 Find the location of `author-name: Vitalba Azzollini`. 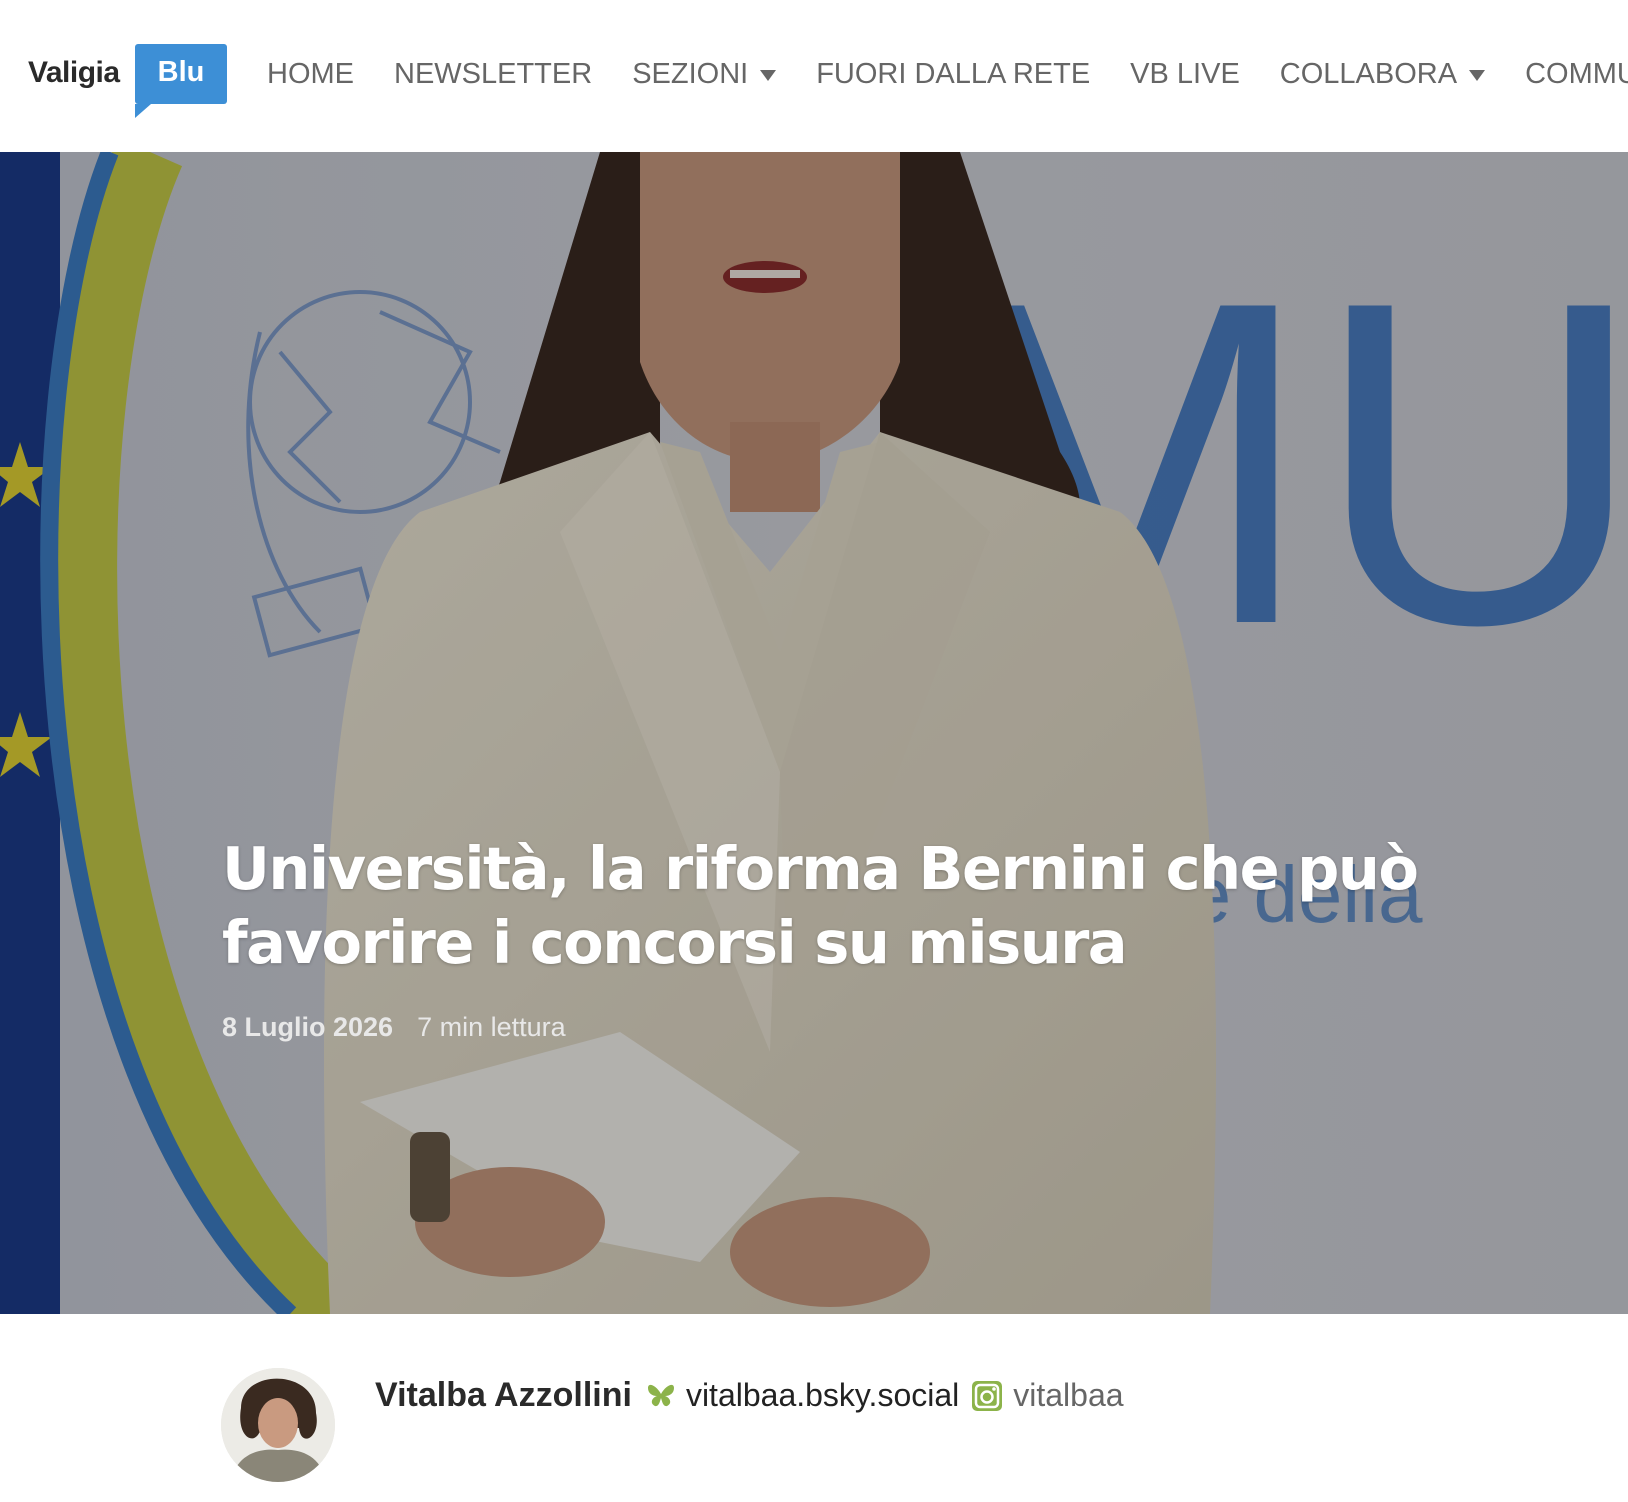

author-name: Vitalba Azzollini is located at coordinates (503, 1395).